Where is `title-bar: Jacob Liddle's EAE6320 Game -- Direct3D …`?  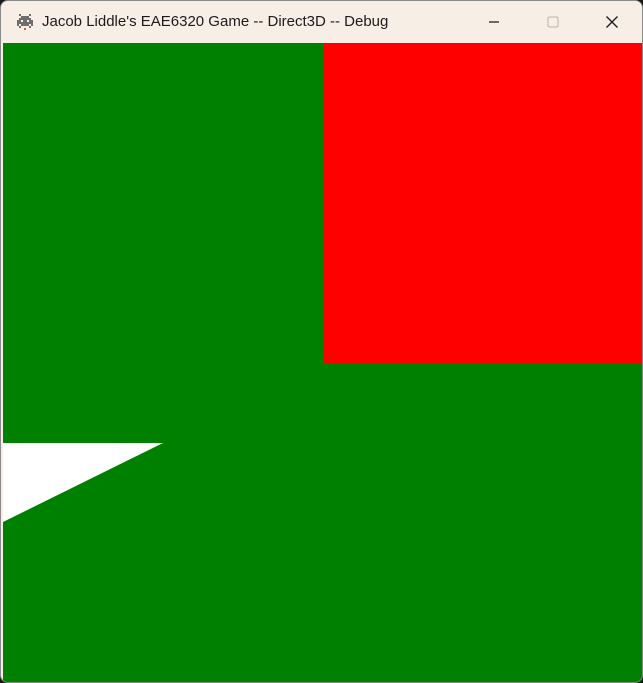 title-bar: Jacob Liddle's EAE6320 Game -- Direct3D … is located at coordinates (321, 21).